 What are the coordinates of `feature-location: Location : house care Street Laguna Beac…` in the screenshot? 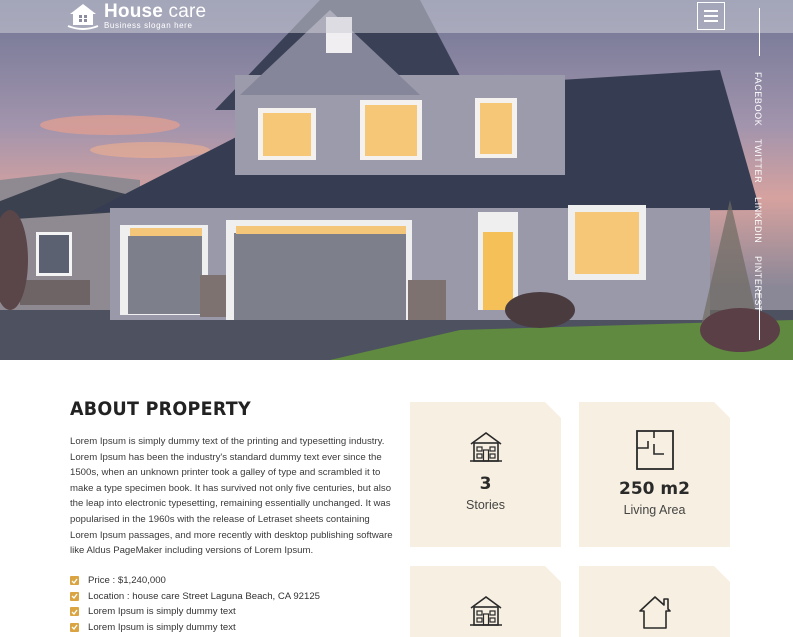 It's located at (204, 596).